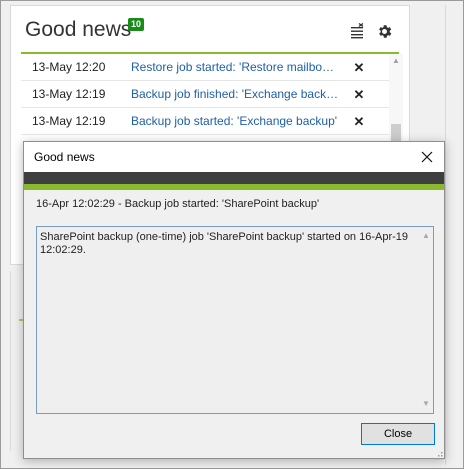  I want to click on close-icon, so click(427, 157).